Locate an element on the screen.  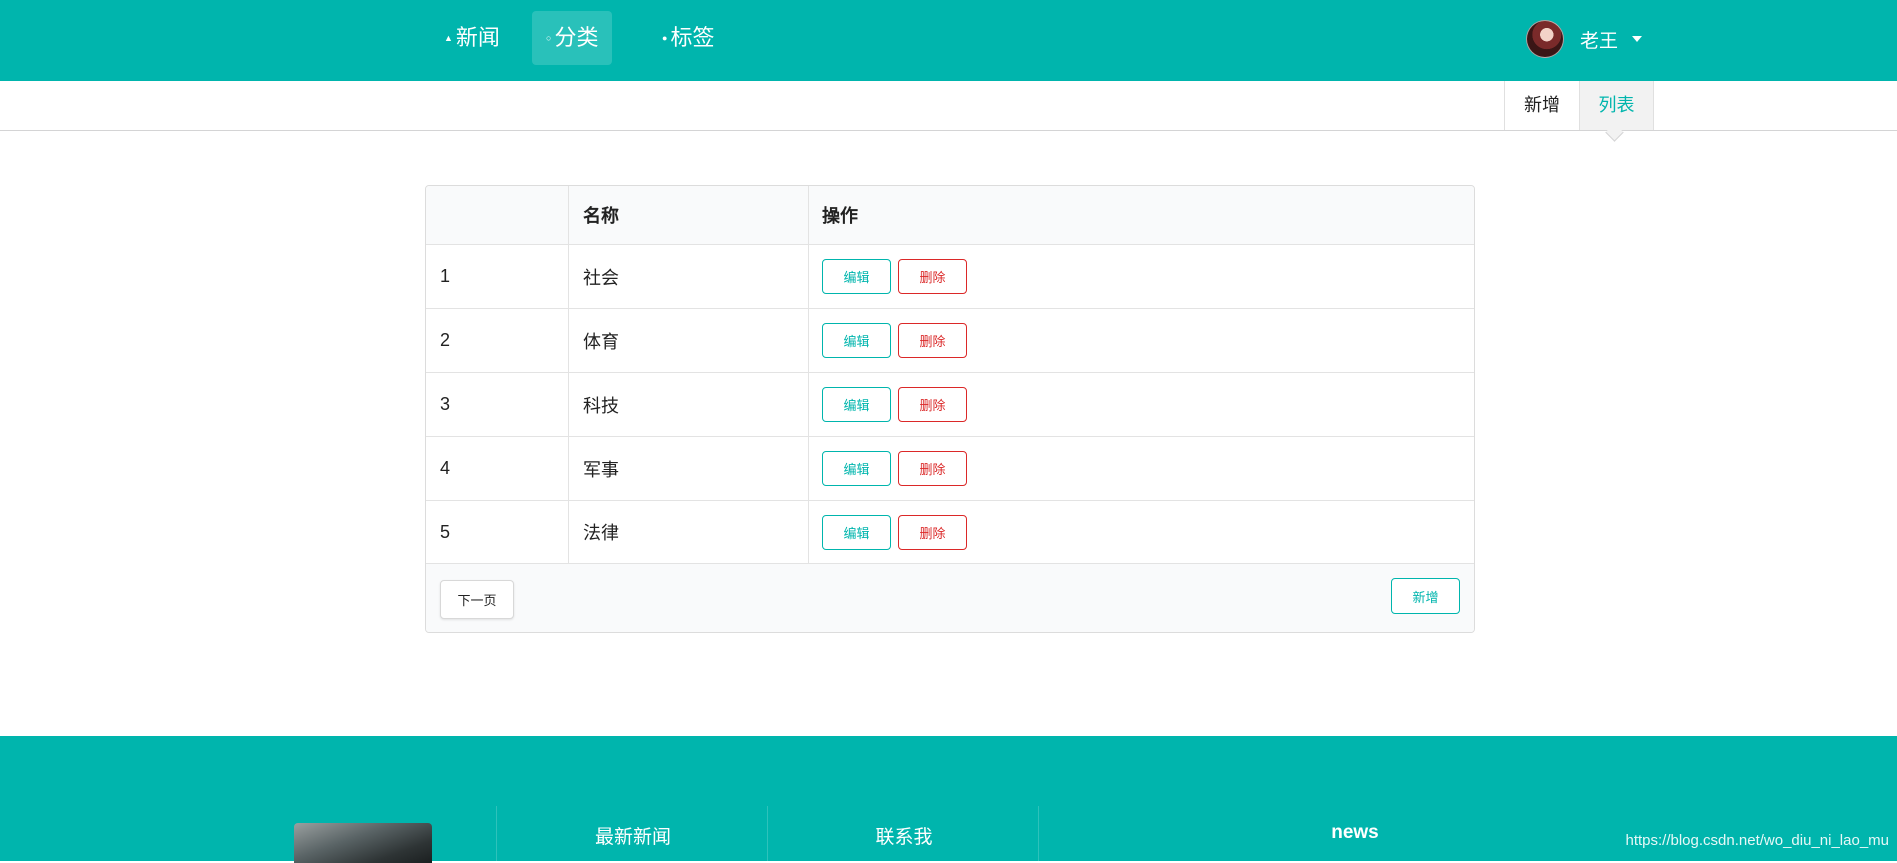
row-name: 法律 is located at coordinates (689, 532).